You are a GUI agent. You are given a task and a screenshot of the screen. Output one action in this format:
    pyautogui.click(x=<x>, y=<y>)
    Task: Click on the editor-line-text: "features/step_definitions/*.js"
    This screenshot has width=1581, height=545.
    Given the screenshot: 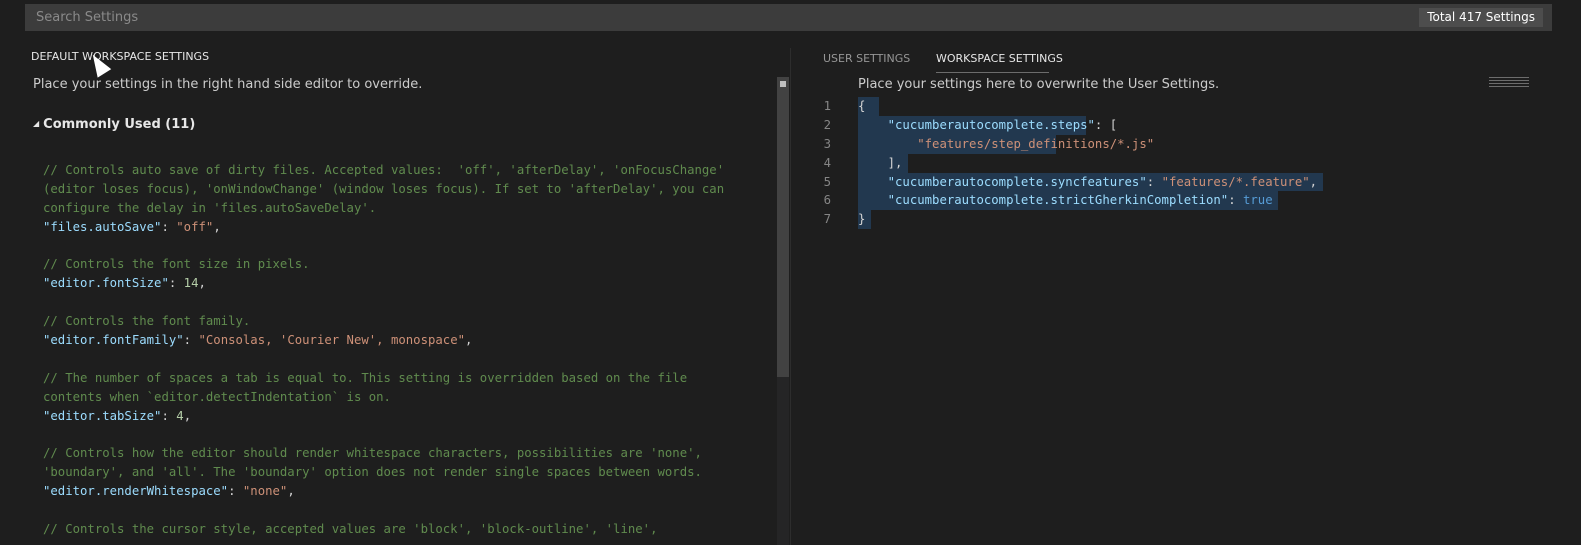 What is the action you would take?
    pyautogui.click(x=1006, y=144)
    